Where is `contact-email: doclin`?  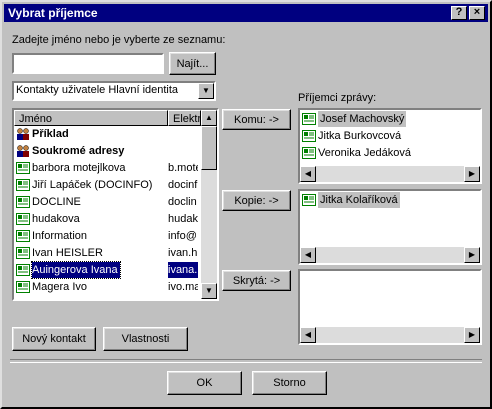
contact-email: doclin is located at coordinates (182, 202).